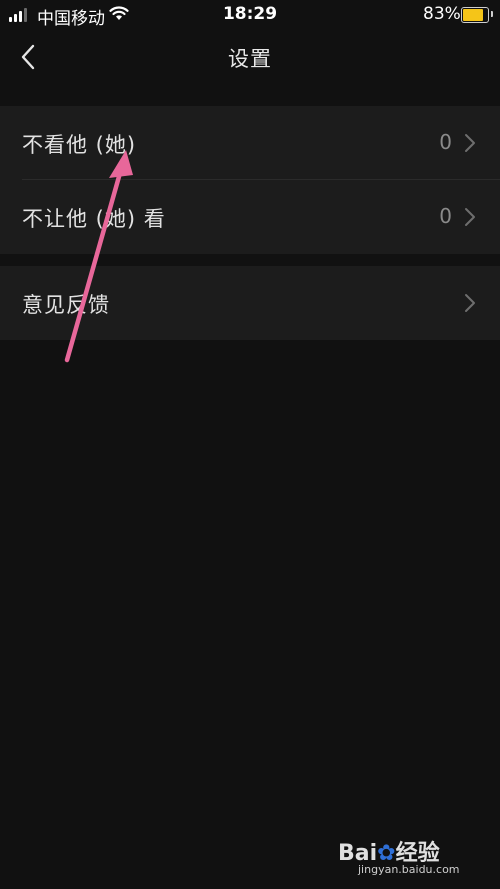 The height and width of the screenshot is (889, 500). I want to click on battery-icon, so click(477, 15).